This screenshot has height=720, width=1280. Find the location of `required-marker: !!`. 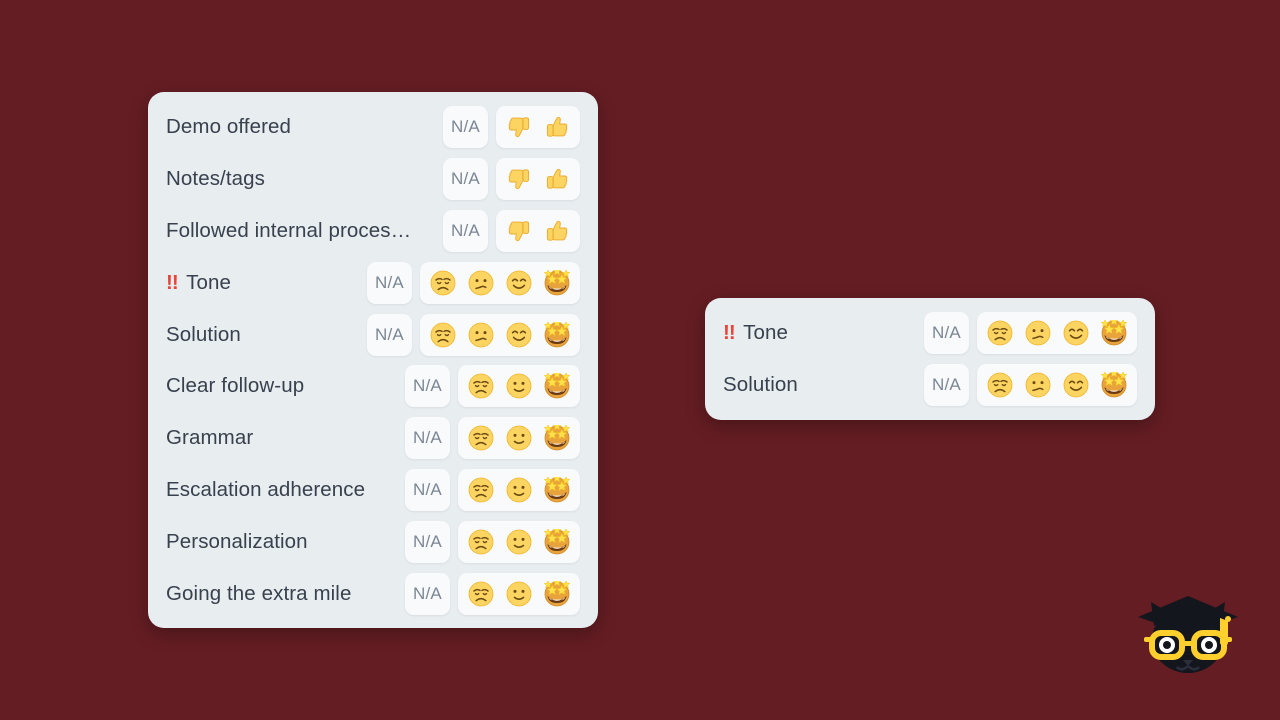

required-marker: !! is located at coordinates (172, 282).